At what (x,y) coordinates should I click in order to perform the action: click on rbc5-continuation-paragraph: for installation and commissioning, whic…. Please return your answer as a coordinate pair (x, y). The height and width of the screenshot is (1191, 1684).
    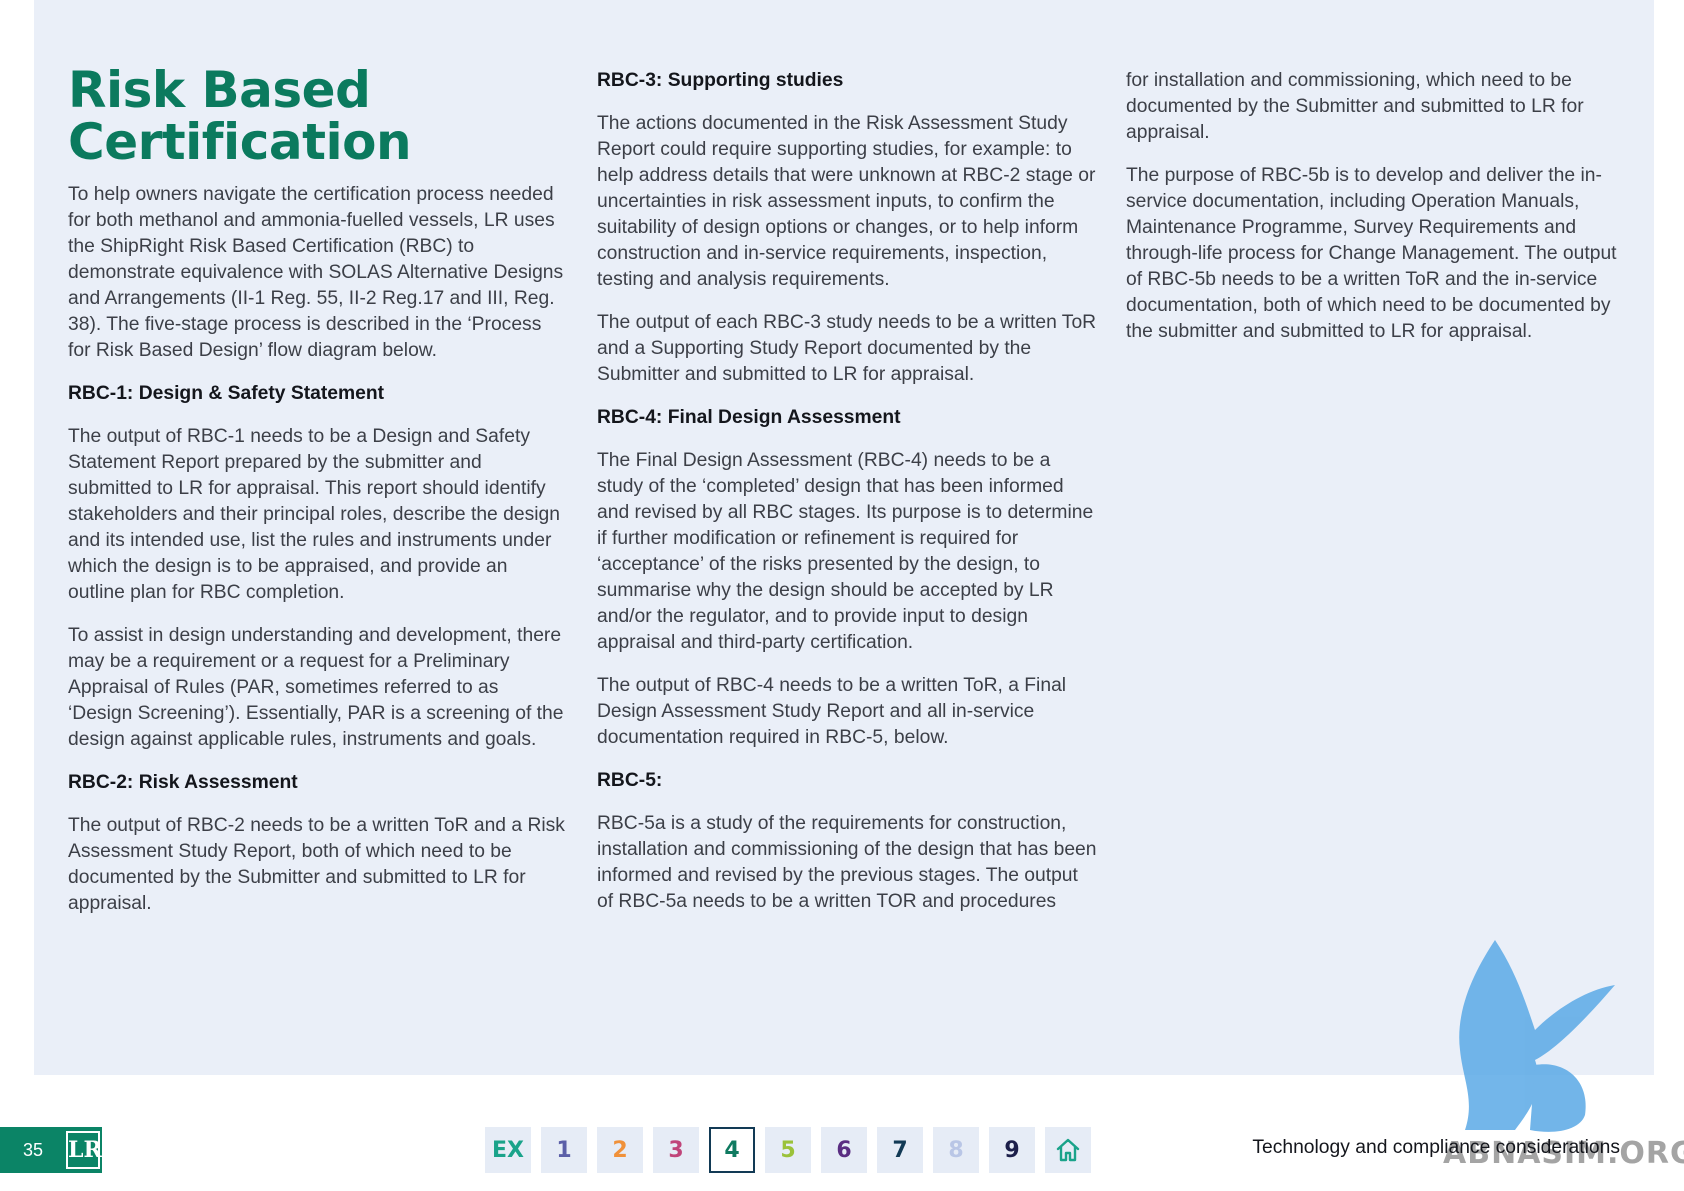
    Looking at the image, I should click on (1355, 106).